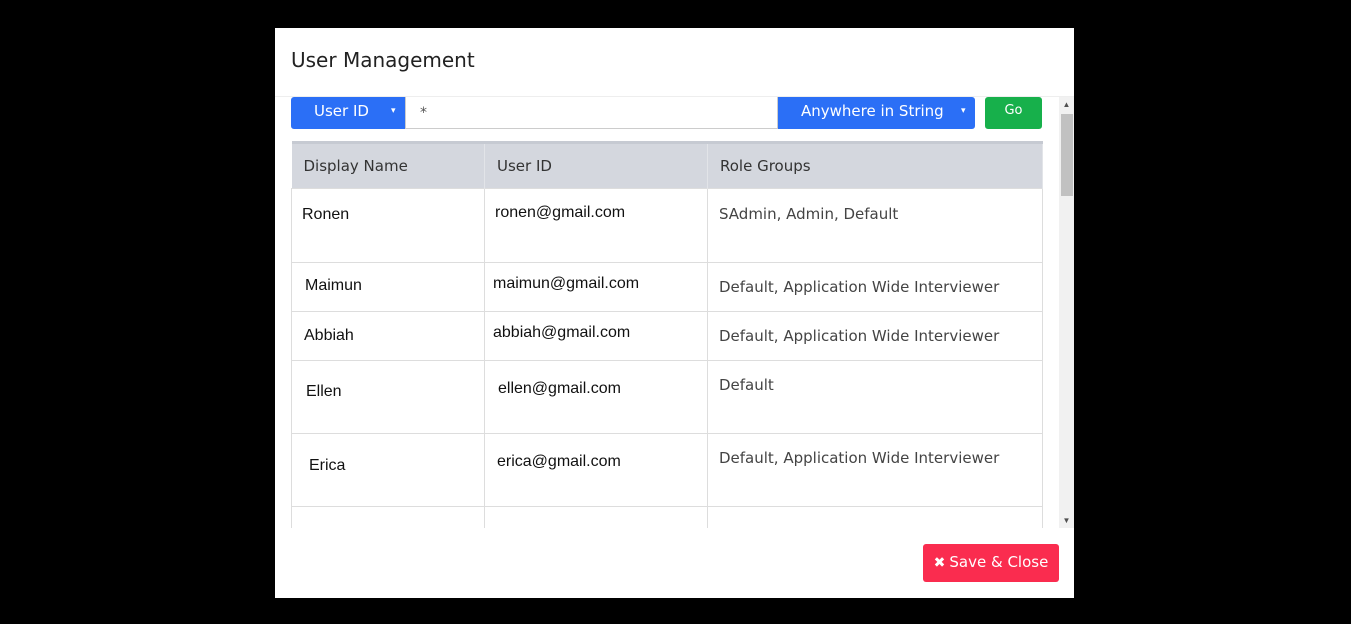 The image size is (1351, 624). I want to click on table-cell: Erica, so click(388, 470).